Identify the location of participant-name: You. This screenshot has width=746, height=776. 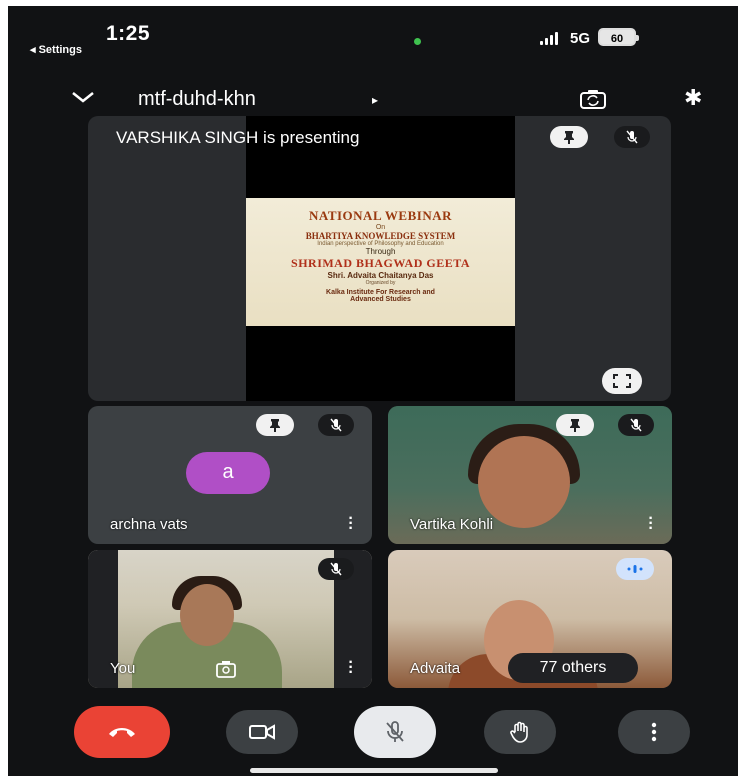
(123, 668).